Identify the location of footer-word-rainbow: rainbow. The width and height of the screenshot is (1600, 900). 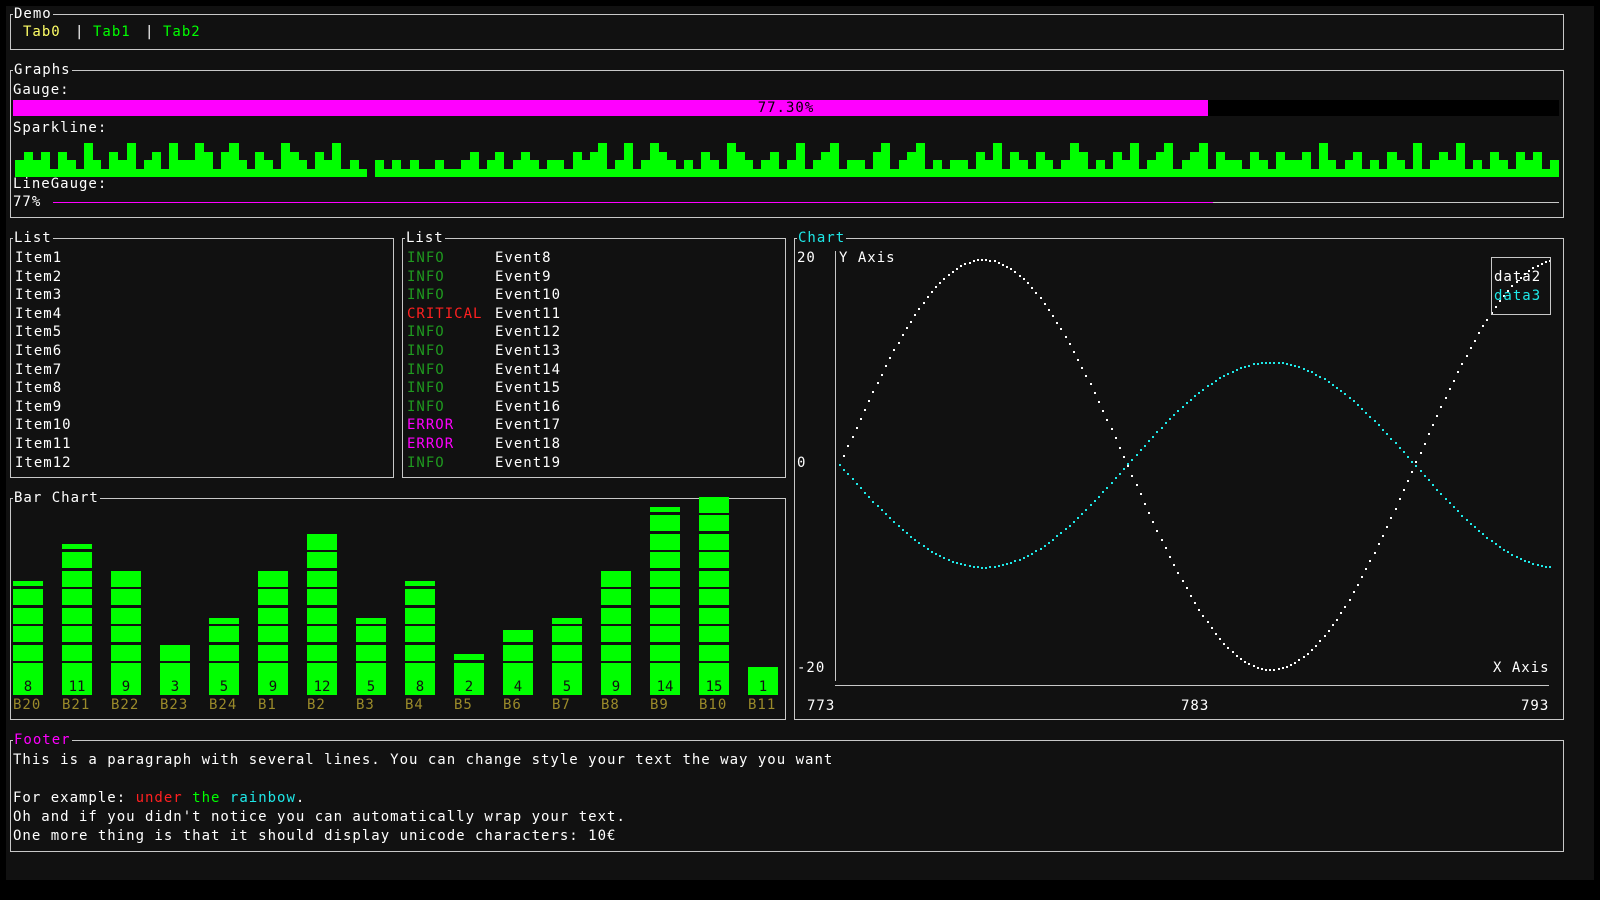
(262, 798).